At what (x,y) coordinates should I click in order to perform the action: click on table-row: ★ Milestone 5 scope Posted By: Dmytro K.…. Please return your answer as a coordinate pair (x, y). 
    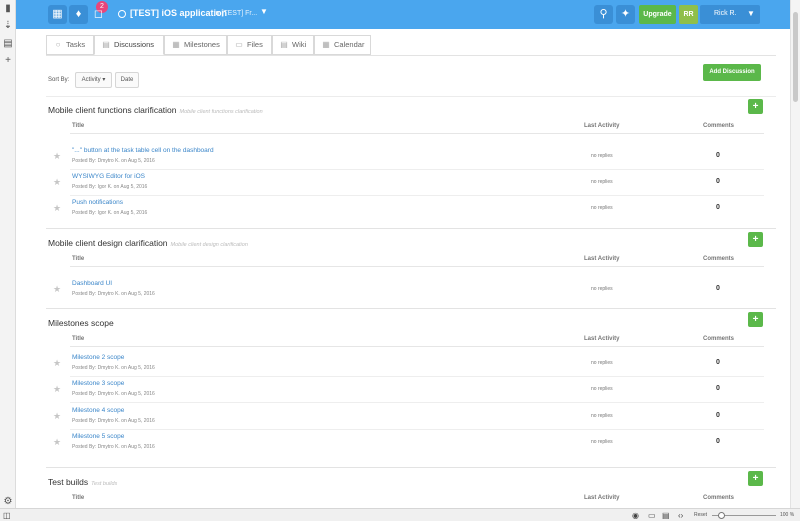
    Looking at the image, I should click on (406, 442).